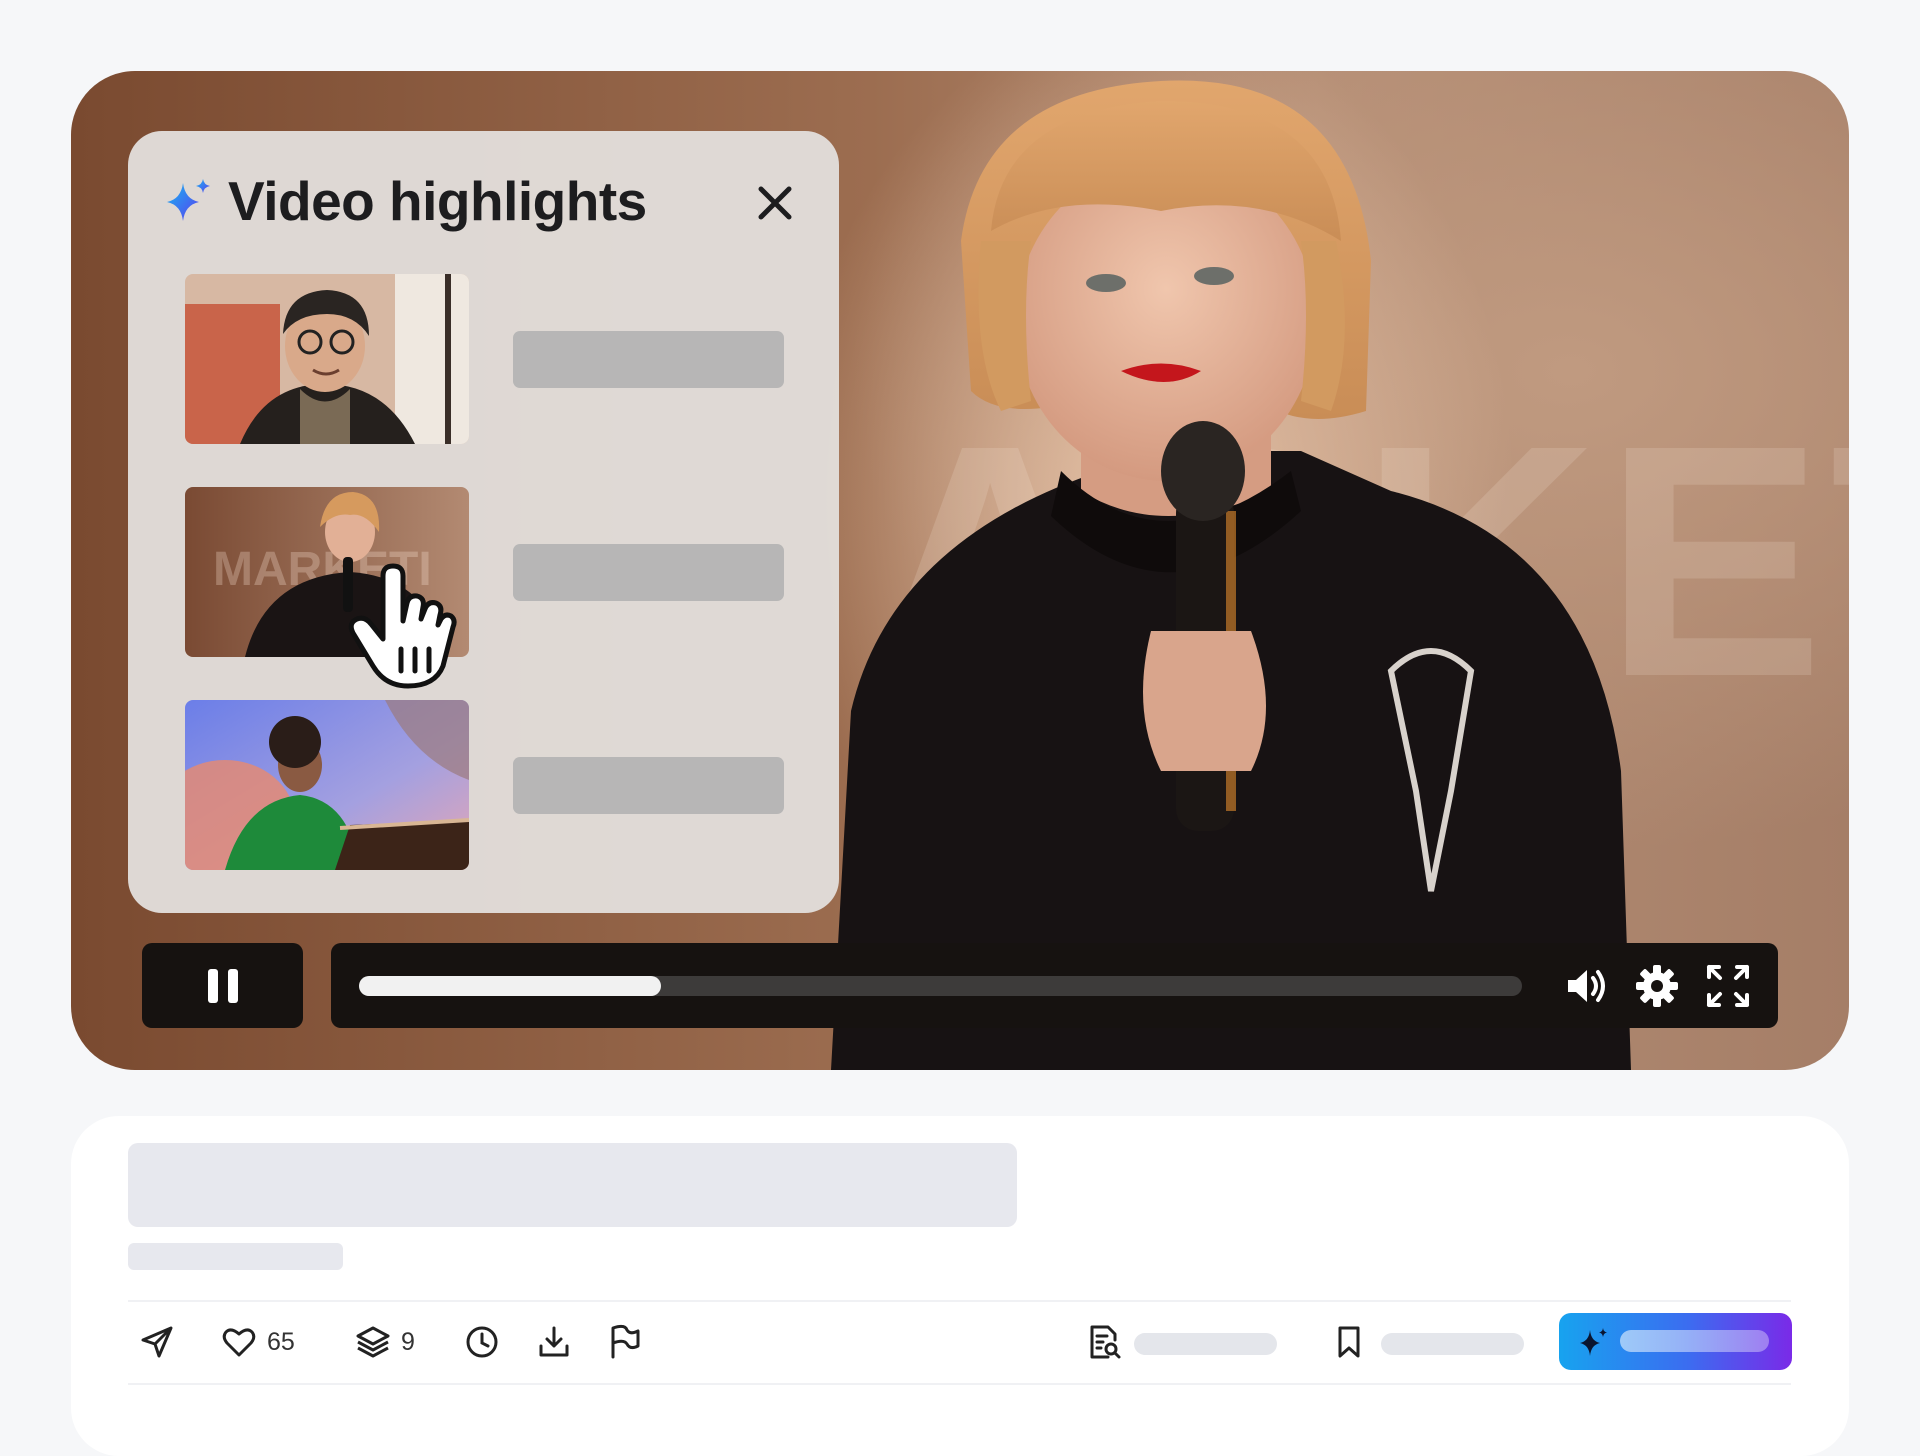  I want to click on pause-icon, so click(223, 986).